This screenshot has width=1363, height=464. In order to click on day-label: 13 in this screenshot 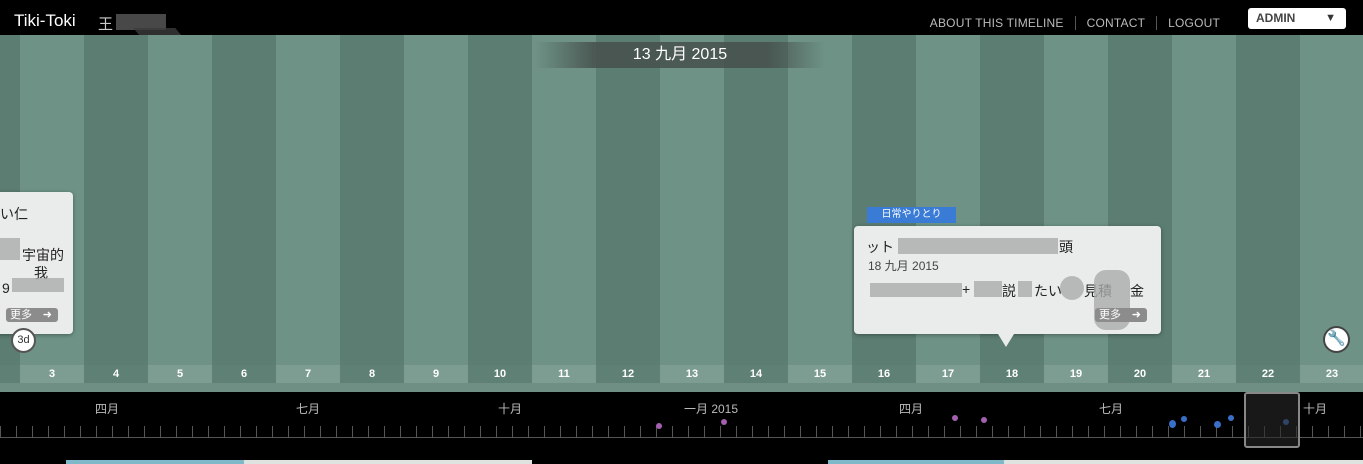, I will do `click(692, 374)`.